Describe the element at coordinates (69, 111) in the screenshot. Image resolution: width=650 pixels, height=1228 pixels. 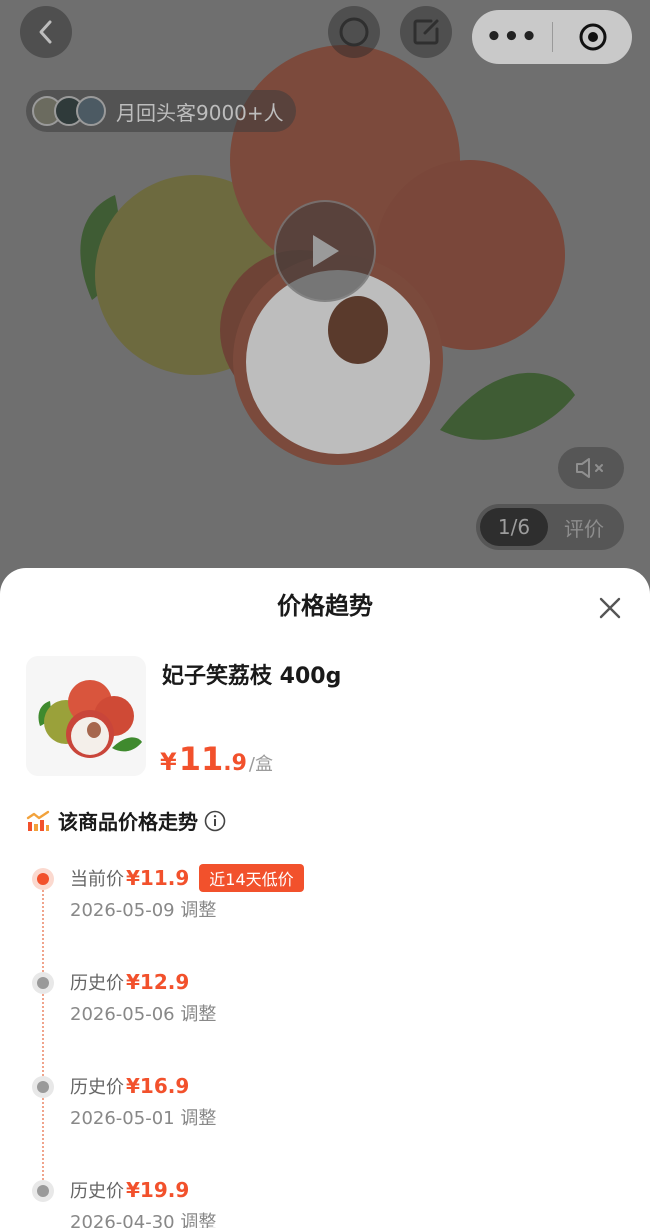
I see `avatar-group` at that location.